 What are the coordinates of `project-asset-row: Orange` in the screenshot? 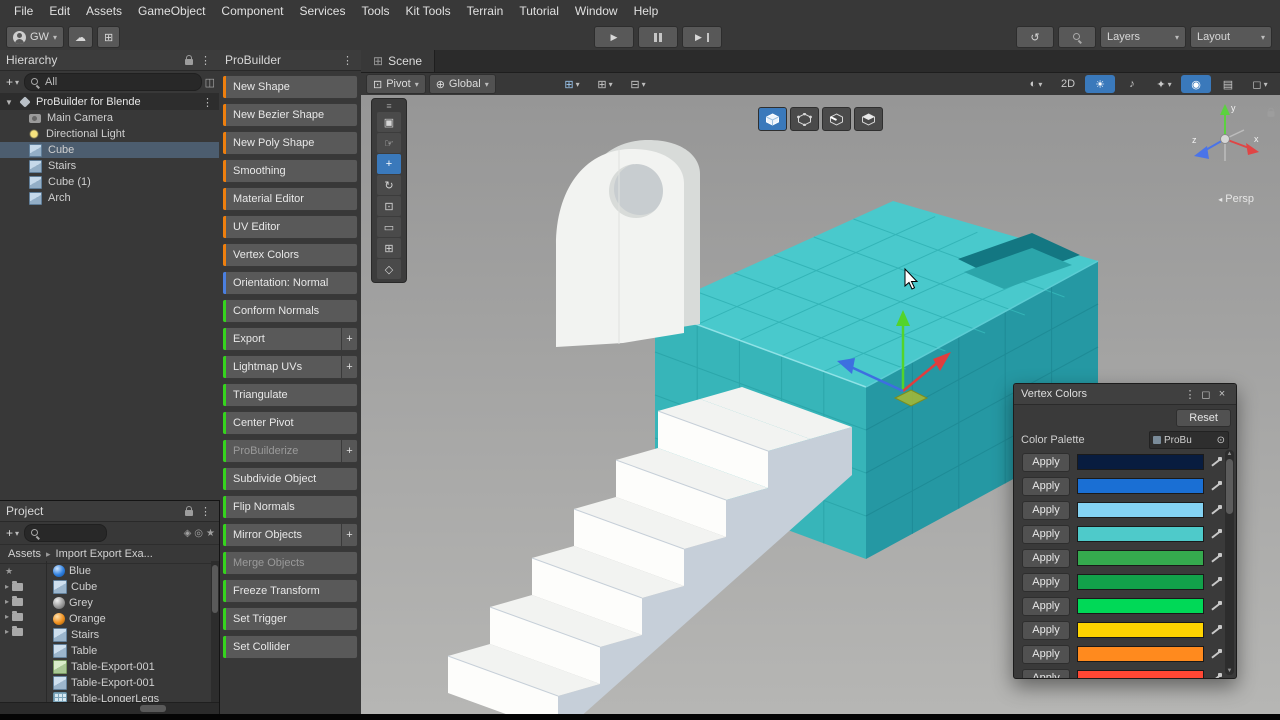 It's located at (133, 619).